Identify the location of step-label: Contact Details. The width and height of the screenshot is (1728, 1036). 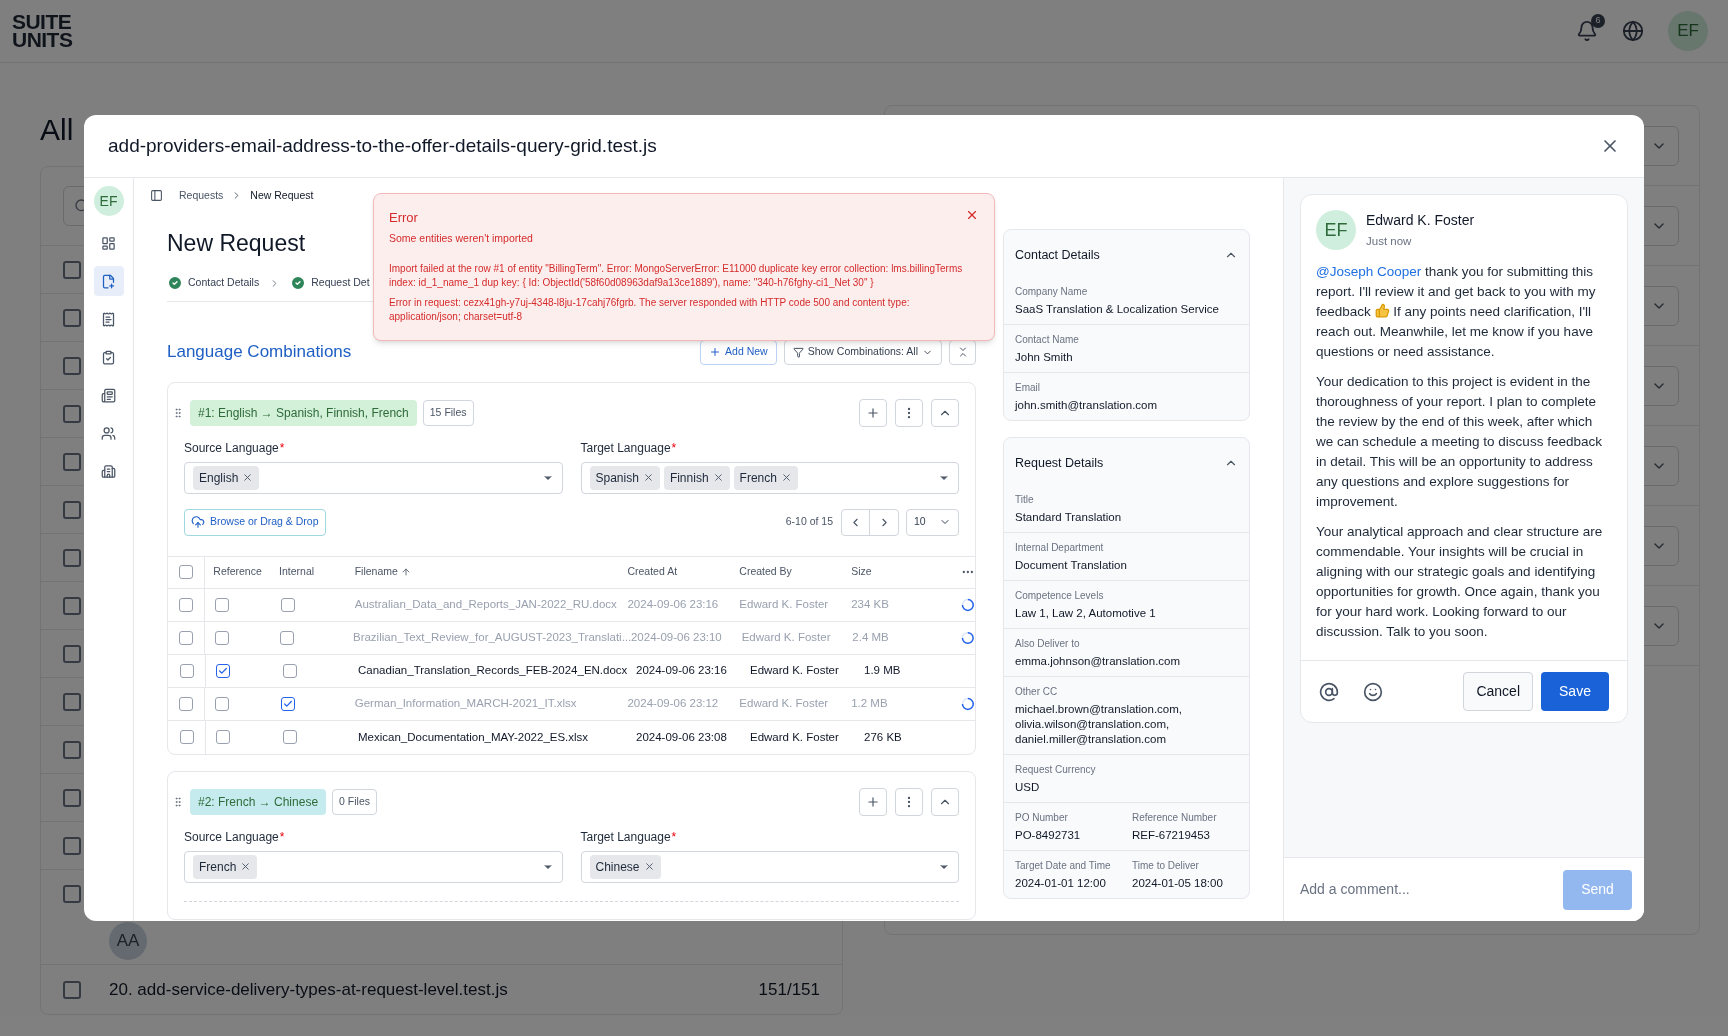
(224, 283).